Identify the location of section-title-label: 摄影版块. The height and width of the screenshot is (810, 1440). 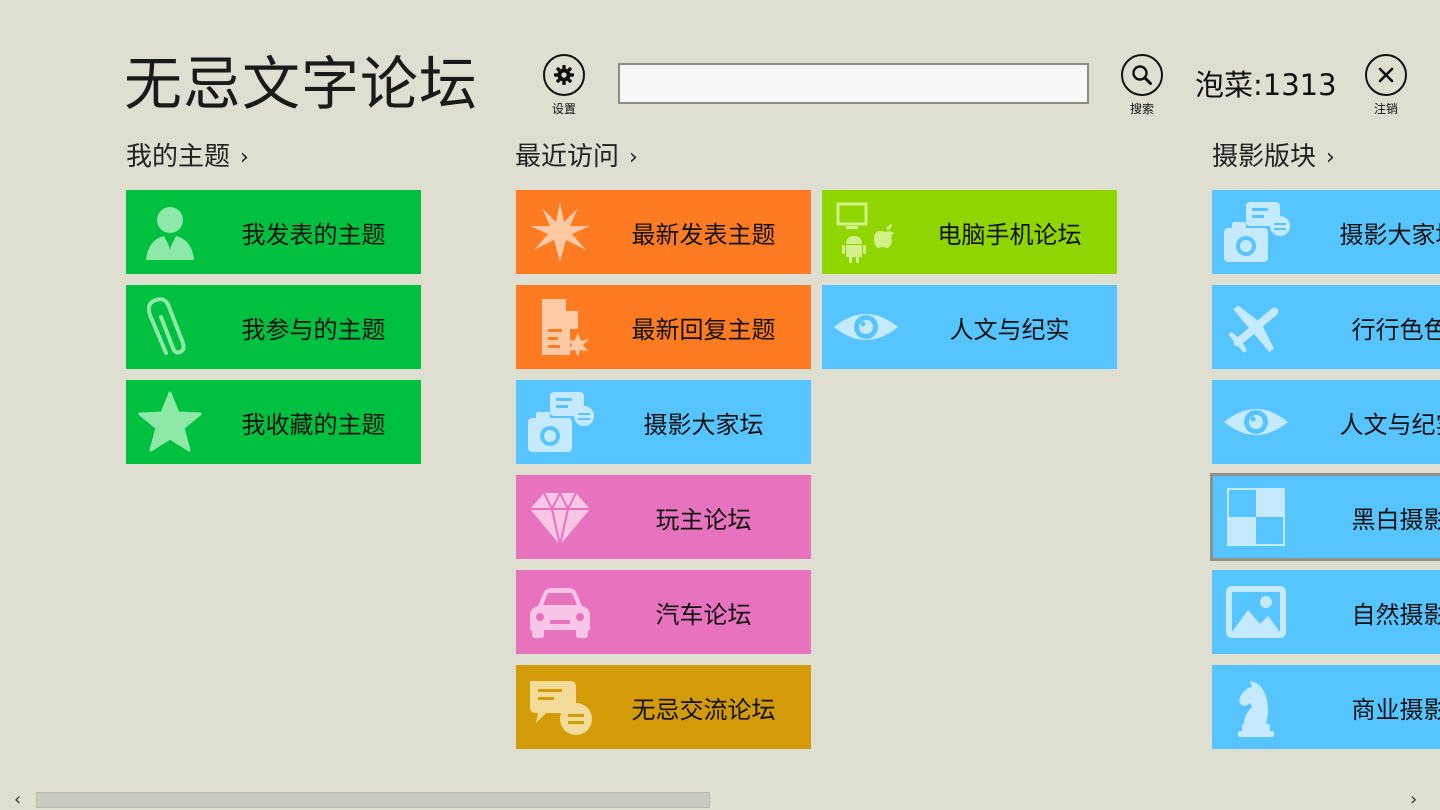
(1264, 157).